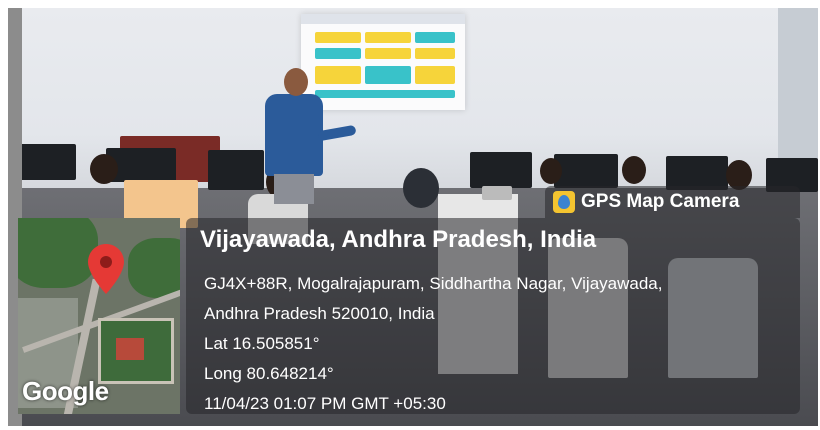 Image resolution: width=820 pixels, height=430 pixels. I want to click on app-badge: GPS Map Camera, so click(672, 202).